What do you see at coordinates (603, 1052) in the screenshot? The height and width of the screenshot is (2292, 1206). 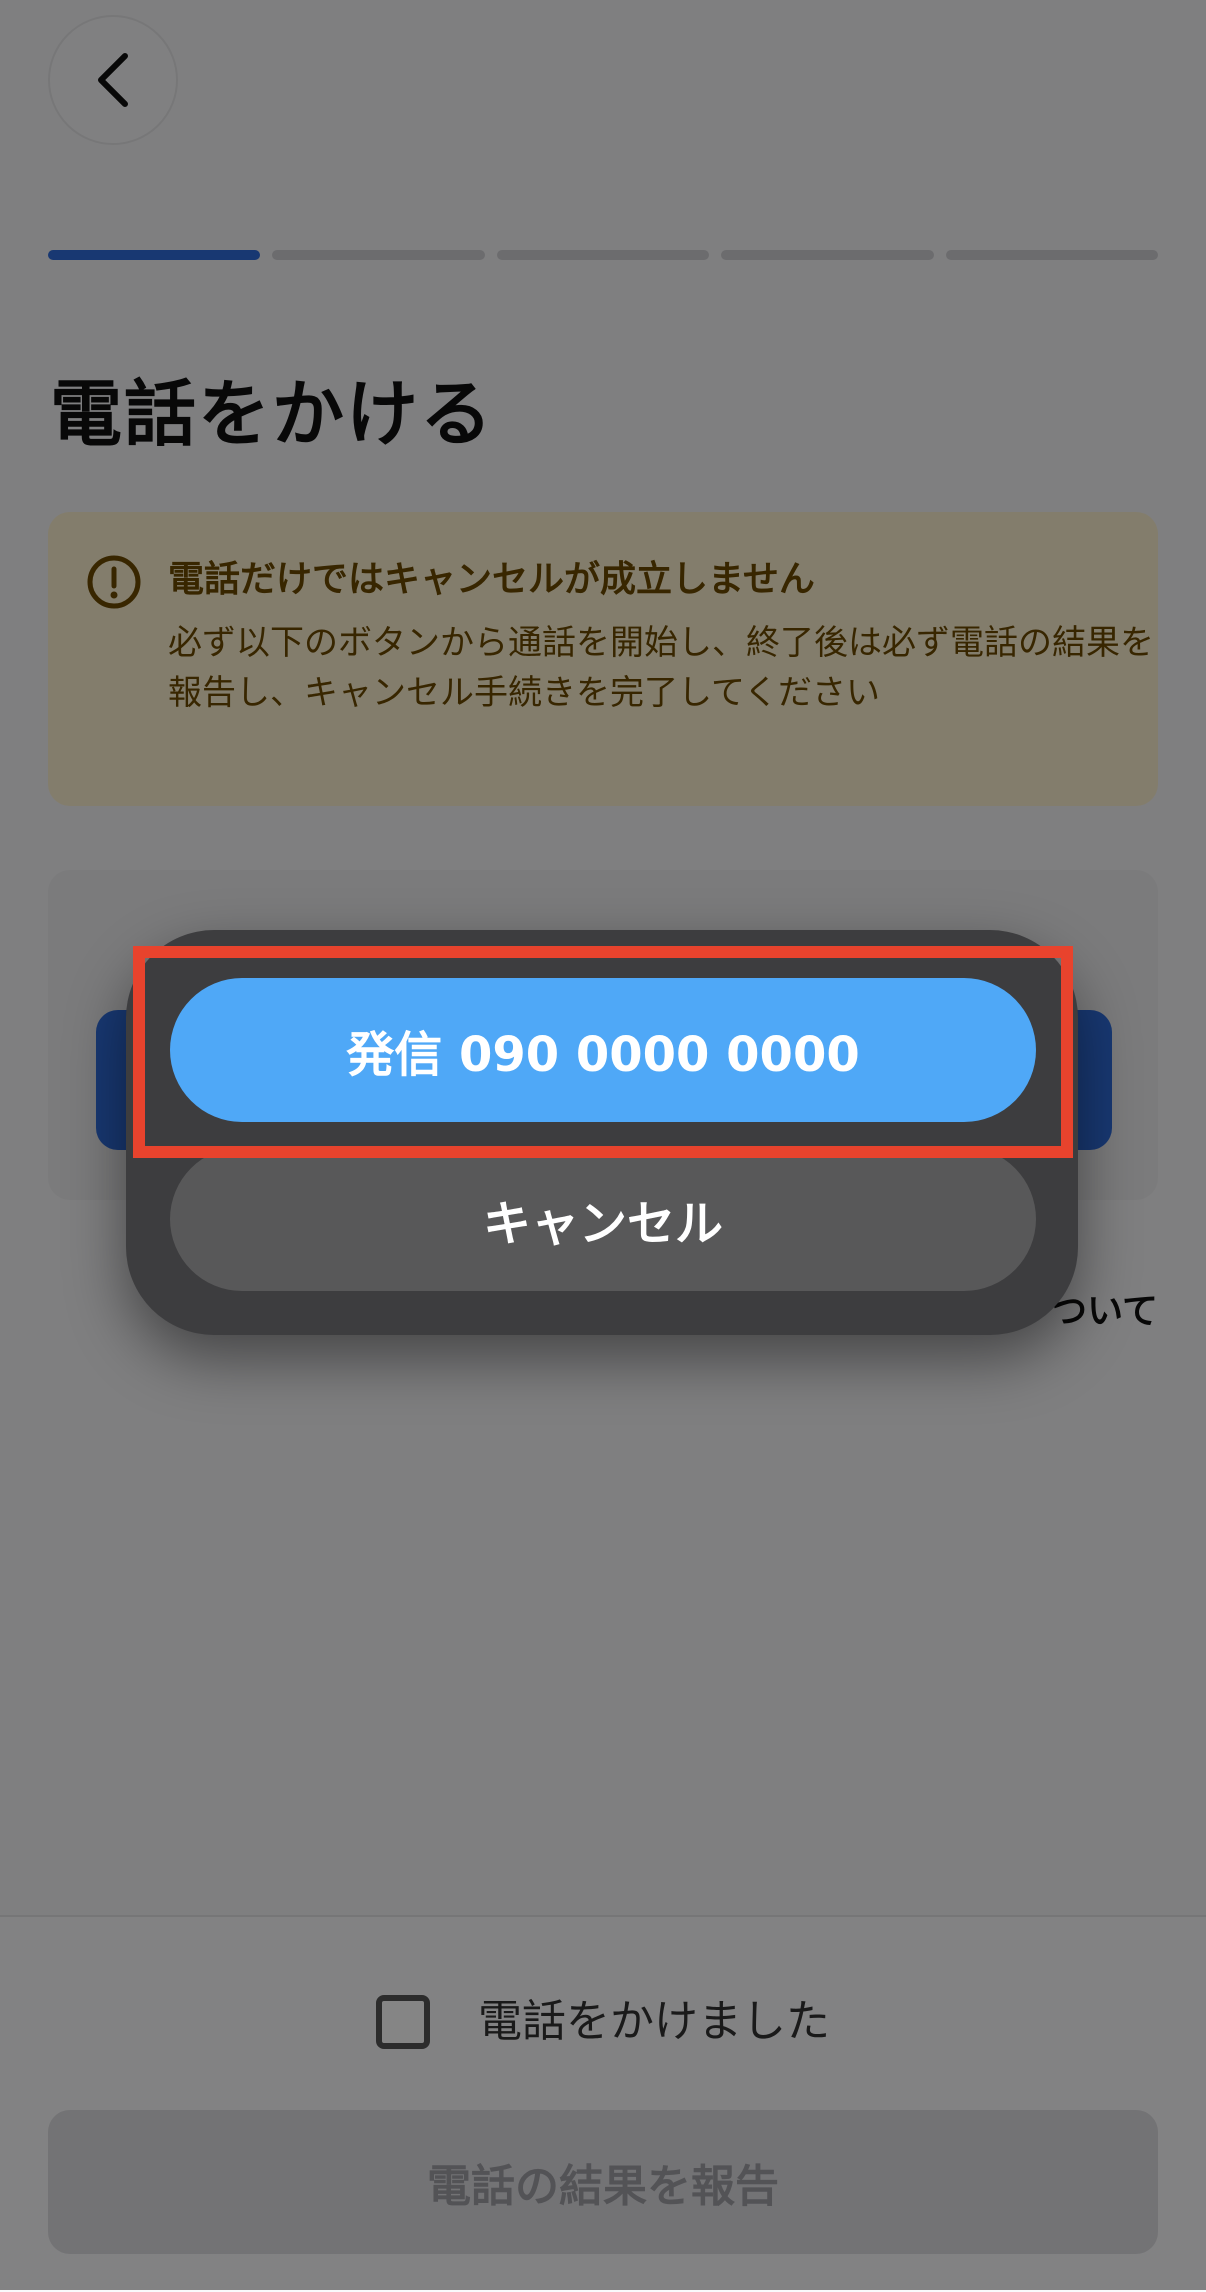 I see `highlight-box` at bounding box center [603, 1052].